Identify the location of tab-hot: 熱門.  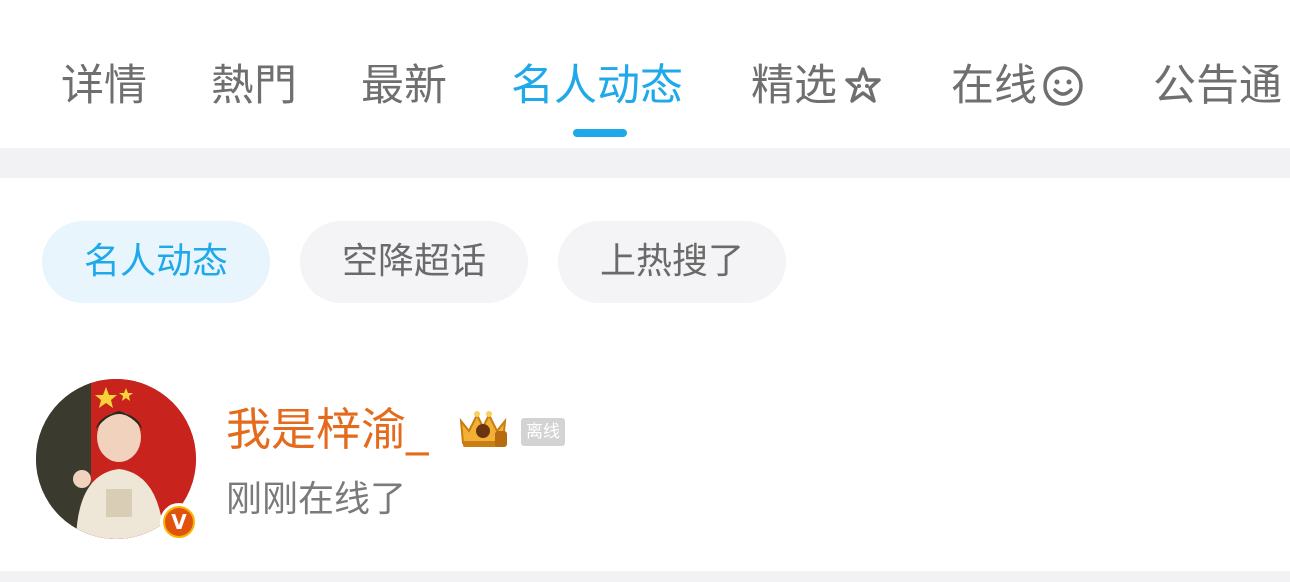
(254, 86).